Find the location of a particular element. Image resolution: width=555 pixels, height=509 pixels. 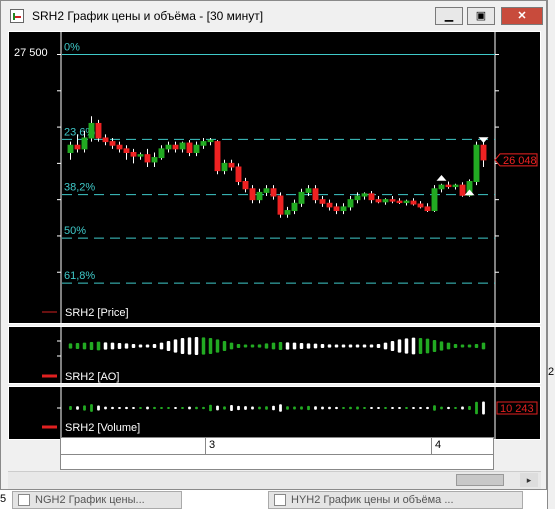

buy-signal-arrow-icon is located at coordinates (441, 177).